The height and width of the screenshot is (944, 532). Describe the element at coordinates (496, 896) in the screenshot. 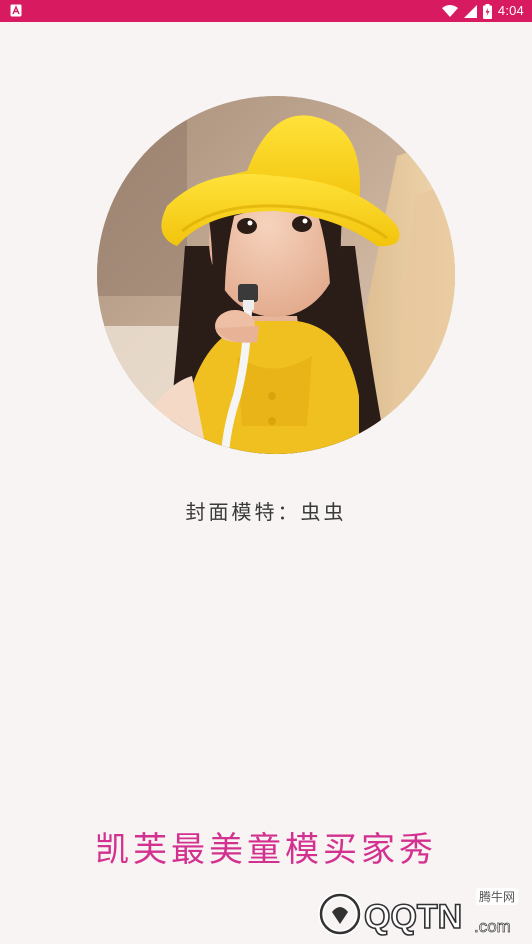

I see `watermark-site-label: 腾牛网` at that location.